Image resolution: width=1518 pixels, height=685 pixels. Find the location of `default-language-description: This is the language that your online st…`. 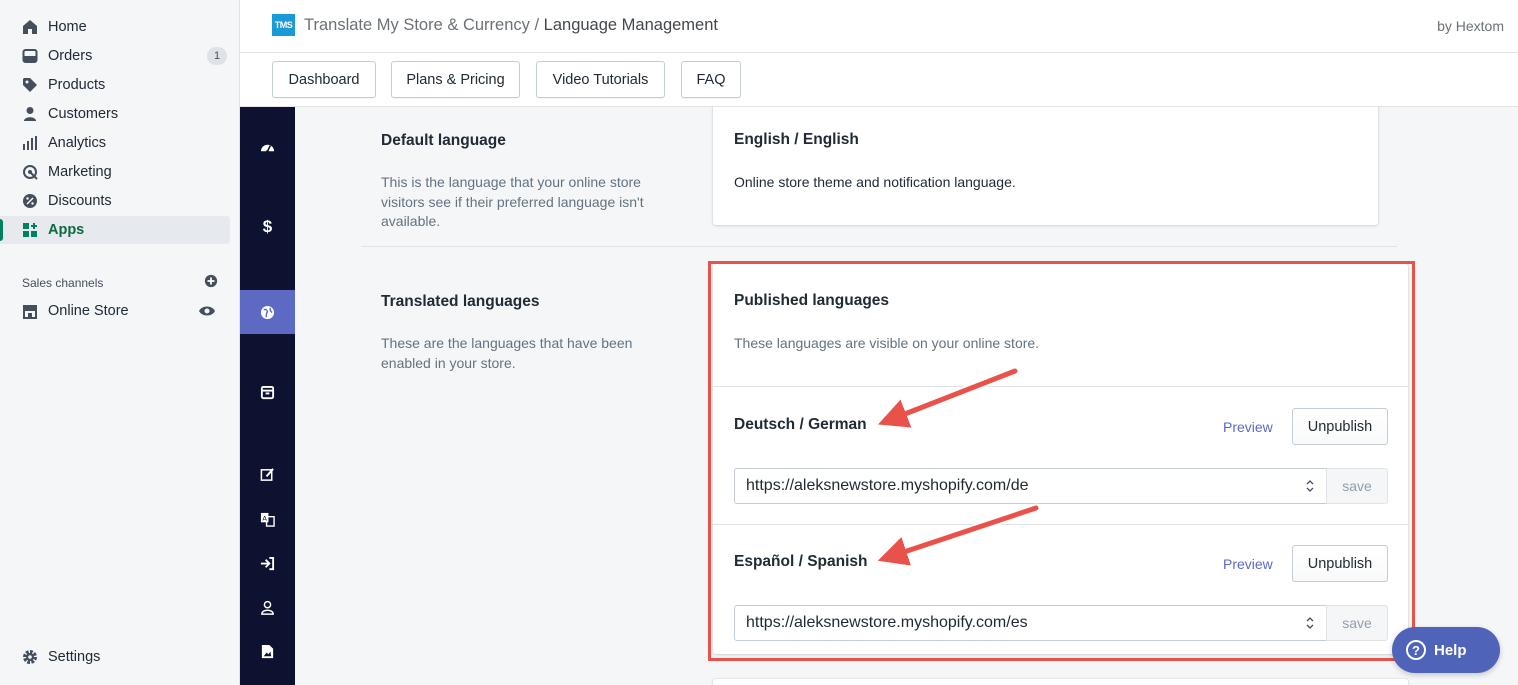

default-language-description: This is the language that your online st… is located at coordinates (512, 201).